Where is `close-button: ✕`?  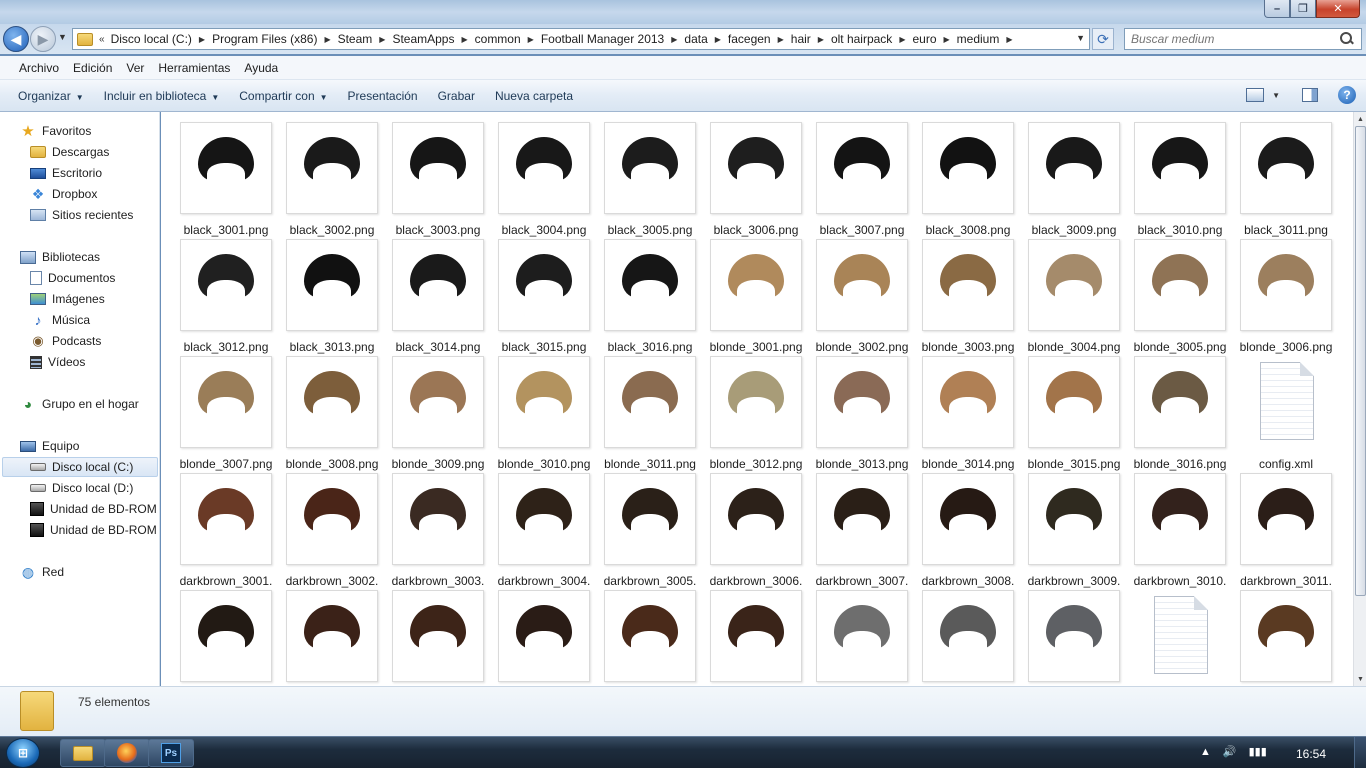 close-button: ✕ is located at coordinates (1338, 9).